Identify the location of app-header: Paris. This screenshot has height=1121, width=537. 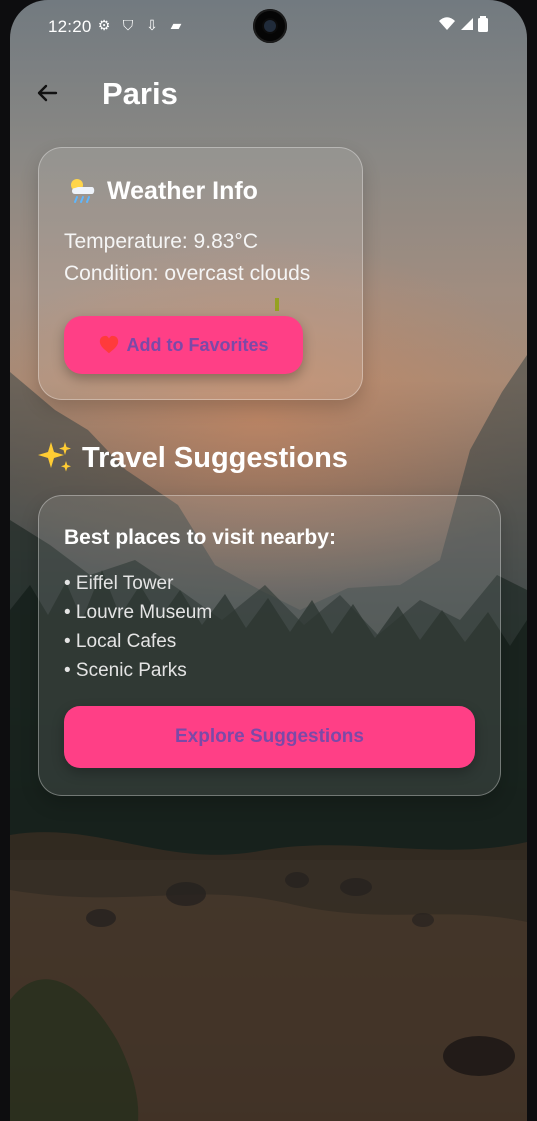
(268, 95).